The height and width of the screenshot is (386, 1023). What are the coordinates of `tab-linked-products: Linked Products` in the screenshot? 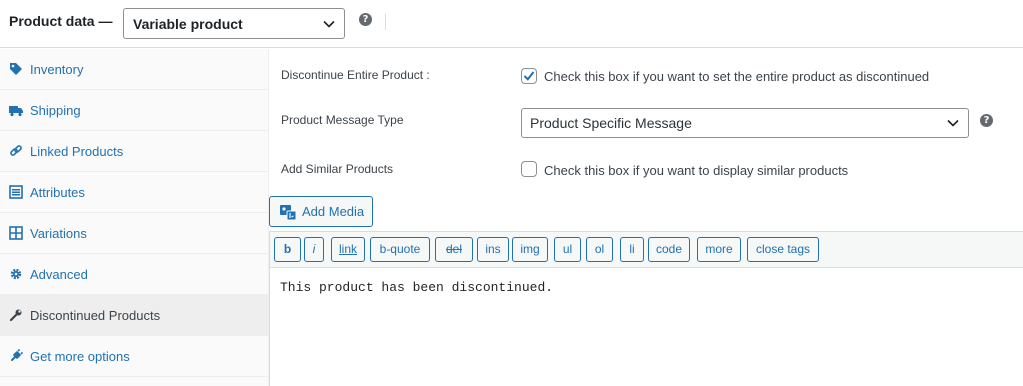 It's located at (134, 151).